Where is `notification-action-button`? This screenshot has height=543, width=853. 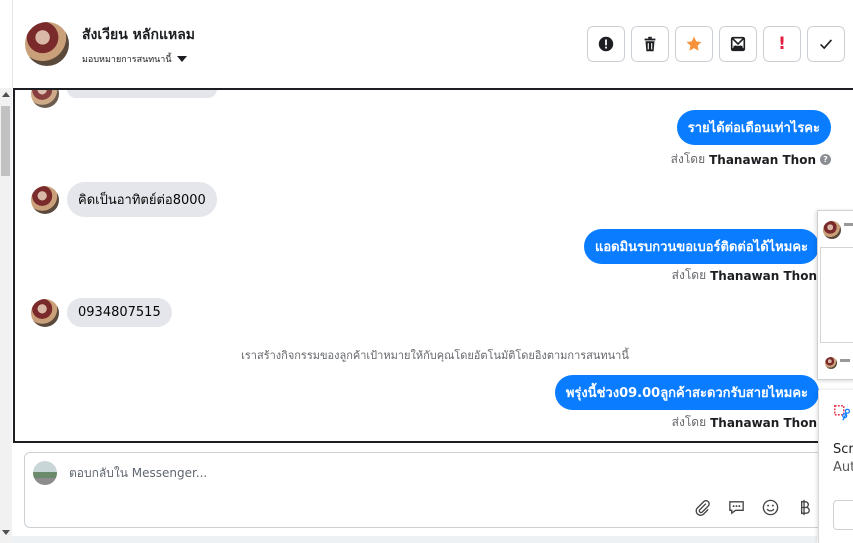 notification-action-button is located at coordinates (843, 515).